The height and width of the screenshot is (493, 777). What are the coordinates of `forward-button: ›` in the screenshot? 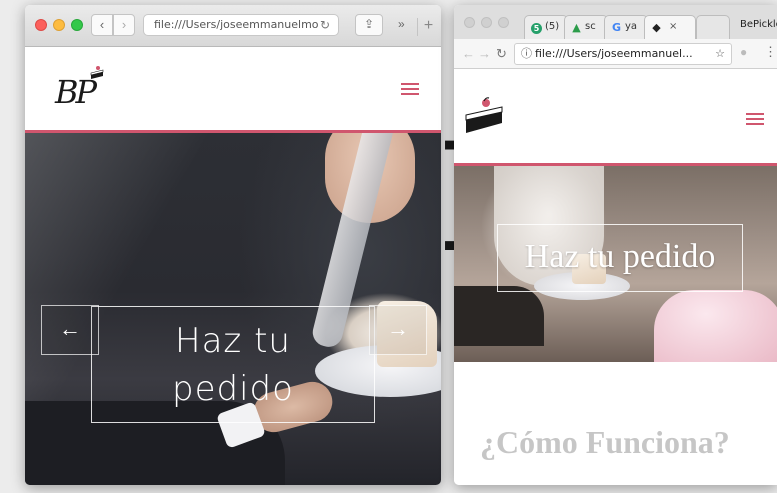 It's located at (124, 25).